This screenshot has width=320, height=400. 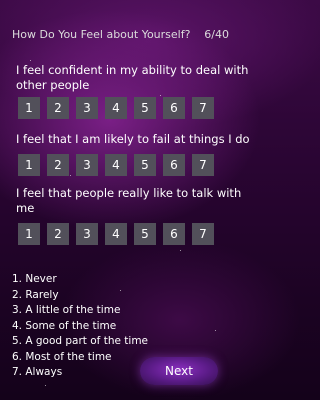 I want to click on question-counter: 6/40, so click(x=216, y=34).